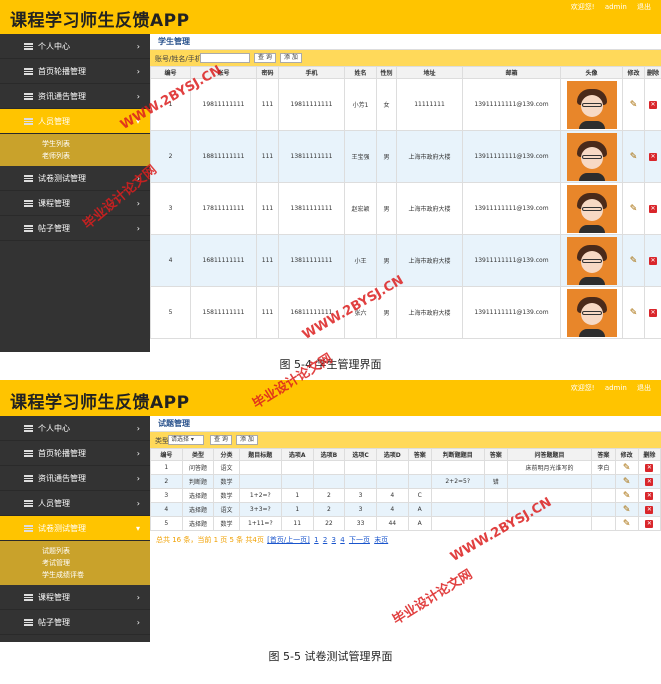 The height and width of the screenshot is (684, 661). Describe the element at coordinates (225, 58) in the screenshot. I see `search-input` at that location.